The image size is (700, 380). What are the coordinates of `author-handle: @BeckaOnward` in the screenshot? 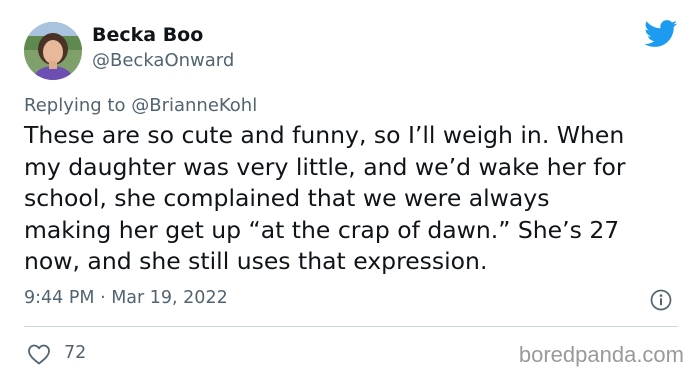 It's located at (163, 60).